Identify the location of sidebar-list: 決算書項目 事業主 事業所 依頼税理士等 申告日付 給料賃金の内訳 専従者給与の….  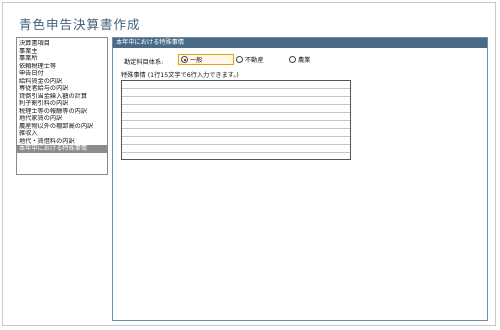
(62, 106).